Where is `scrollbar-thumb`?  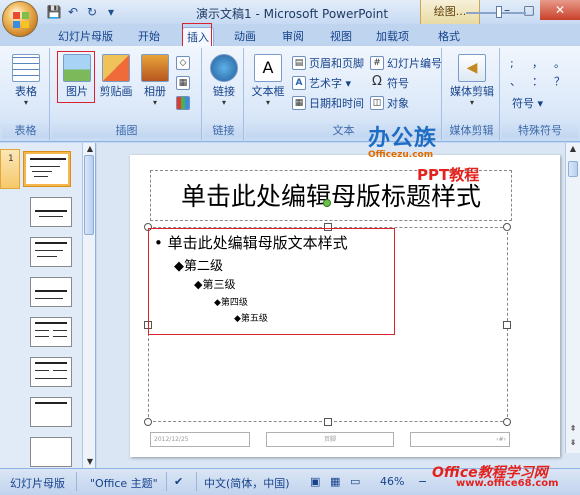
scrollbar-thumb is located at coordinates (89, 195).